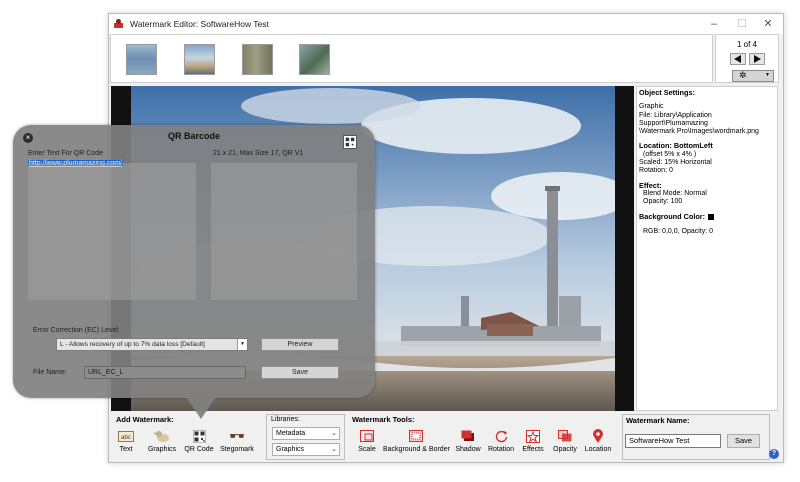 Image resolution: width=800 pixels, height=482 pixels. What do you see at coordinates (446, 24) in the screenshot?
I see `title-bar: Watermark Editor: SoftwareHow Test – ☐ ✕` at bounding box center [446, 24].